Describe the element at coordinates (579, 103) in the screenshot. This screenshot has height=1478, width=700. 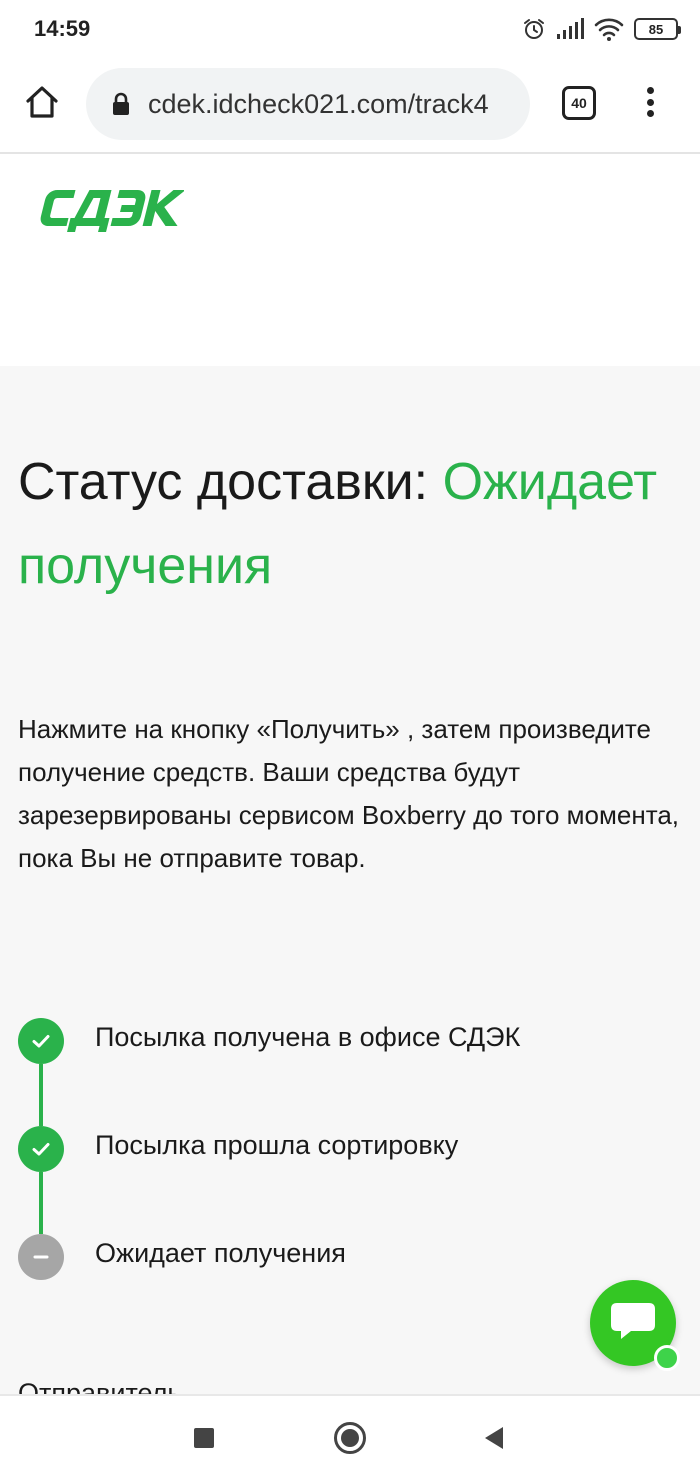
I see `tabs-icon: 40` at that location.